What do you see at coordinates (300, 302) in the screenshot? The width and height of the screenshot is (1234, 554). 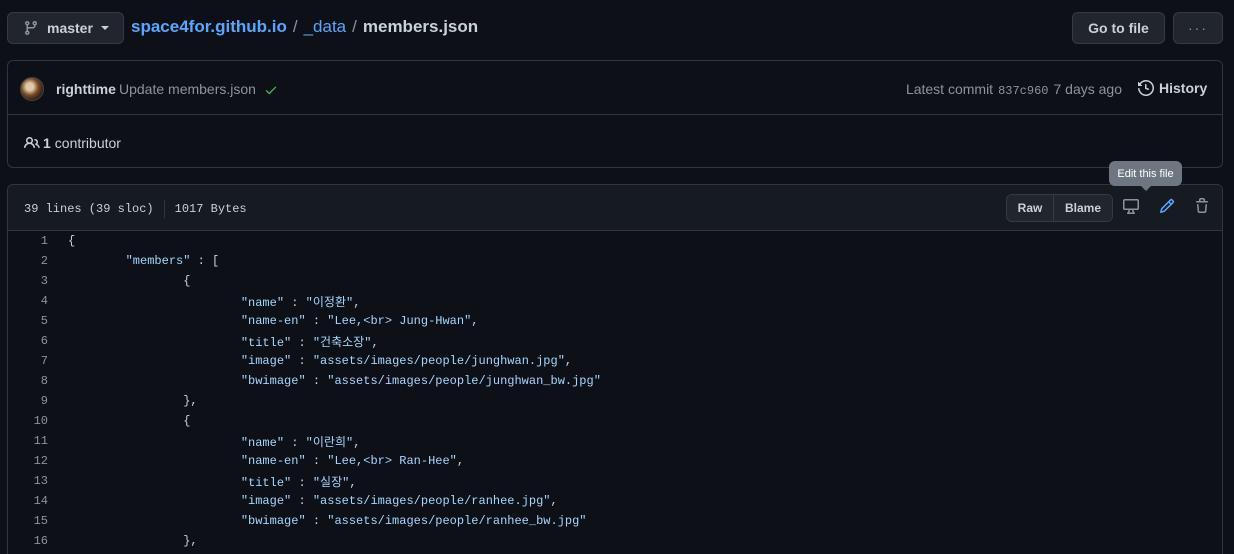 I see `code-line-content: "name" : "이정환",` at bounding box center [300, 302].